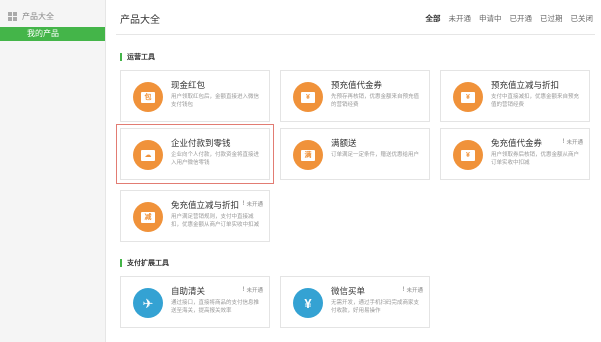 The height and width of the screenshot is (342, 601). I want to click on payment-icon: ☁, so click(148, 155).